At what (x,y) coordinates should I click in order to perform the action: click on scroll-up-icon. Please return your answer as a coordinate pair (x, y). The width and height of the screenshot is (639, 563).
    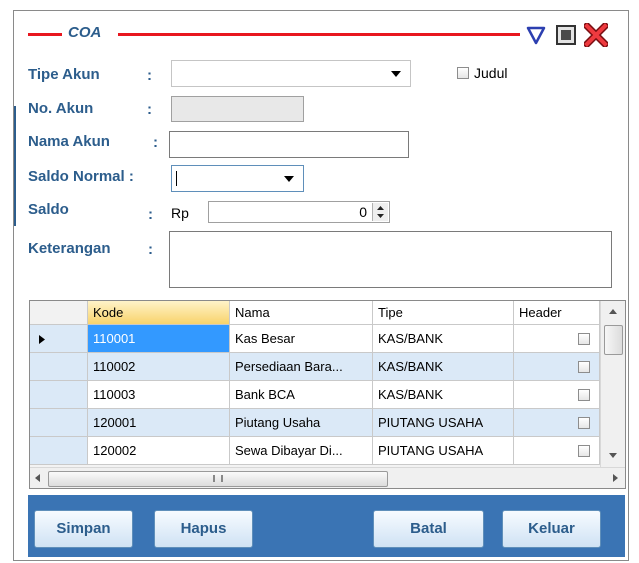
    Looking at the image, I should click on (613, 311).